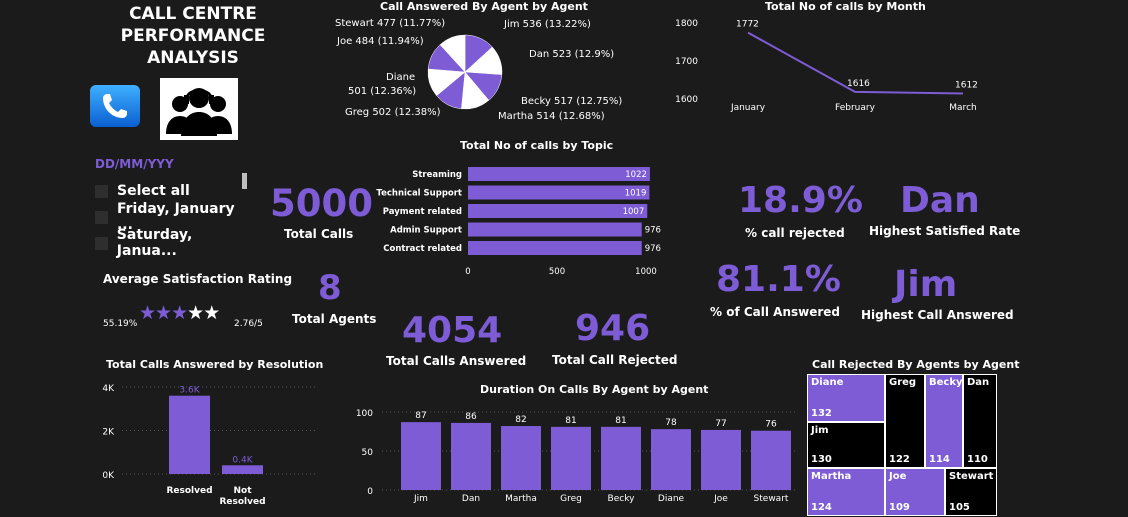 This screenshot has width=1128, height=517. What do you see at coordinates (898, 476) in the screenshot?
I see `treemap-label: Joe` at bounding box center [898, 476].